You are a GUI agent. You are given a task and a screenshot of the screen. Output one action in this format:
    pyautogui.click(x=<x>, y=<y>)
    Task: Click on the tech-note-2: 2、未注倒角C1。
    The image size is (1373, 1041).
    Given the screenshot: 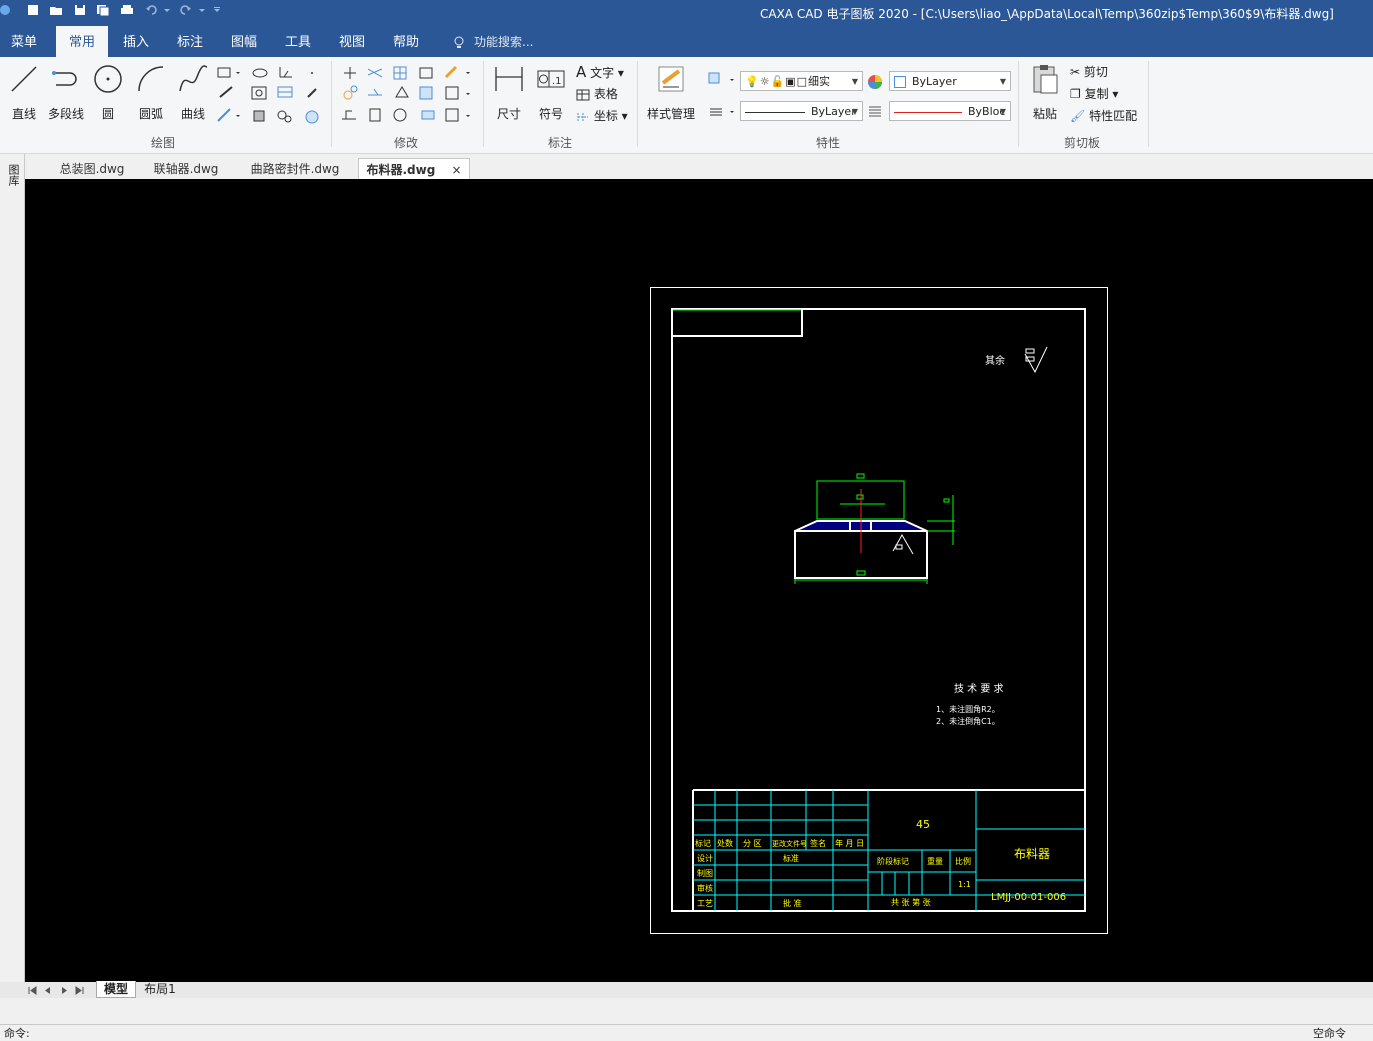 What is the action you would take?
    pyautogui.click(x=968, y=721)
    